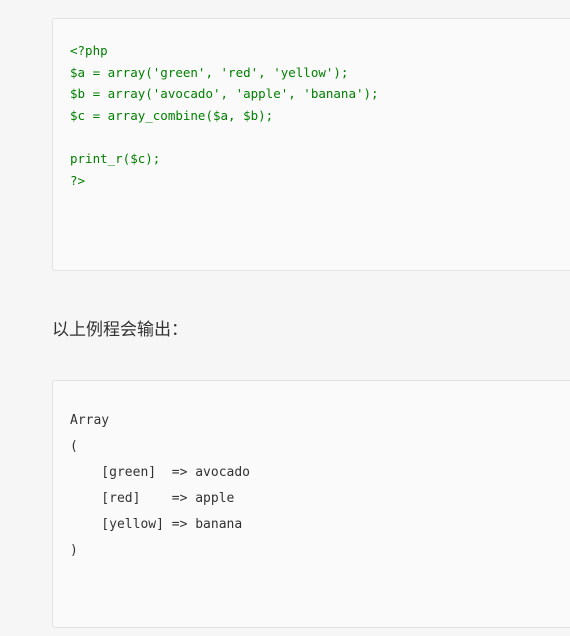 Image resolution: width=570 pixels, height=636 pixels. I want to click on code-line-php-open: <?php, so click(89, 50).